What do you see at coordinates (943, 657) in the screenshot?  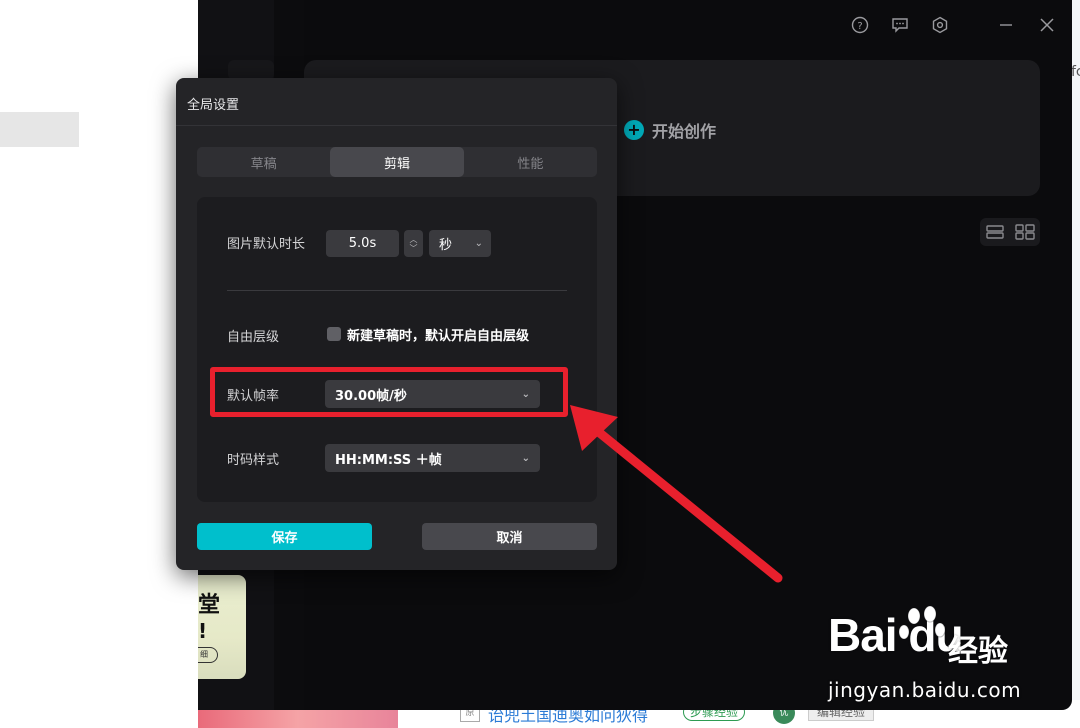 I see `baidu-jingyan-watermark: Bai du 经验 jingyan.baidu.com` at bounding box center [943, 657].